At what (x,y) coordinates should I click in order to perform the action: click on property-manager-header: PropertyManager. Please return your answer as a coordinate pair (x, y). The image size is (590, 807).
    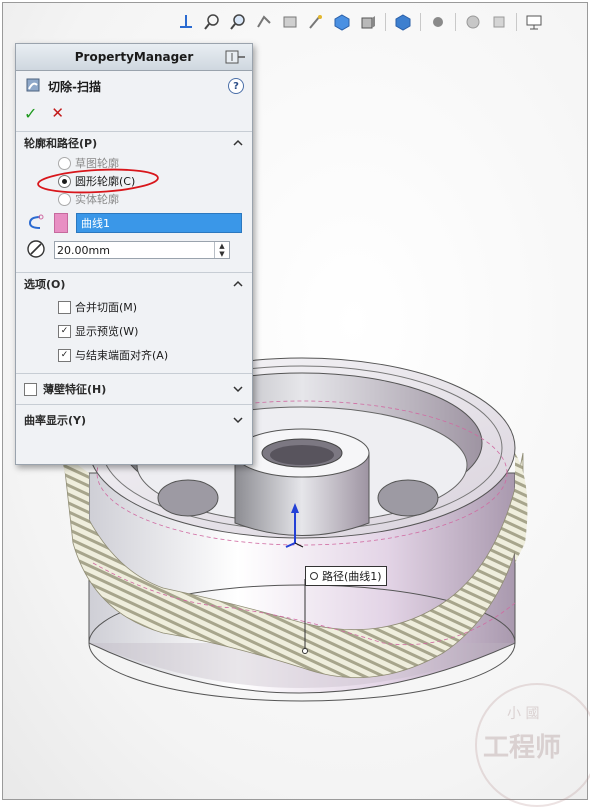
    Looking at the image, I should click on (134, 57).